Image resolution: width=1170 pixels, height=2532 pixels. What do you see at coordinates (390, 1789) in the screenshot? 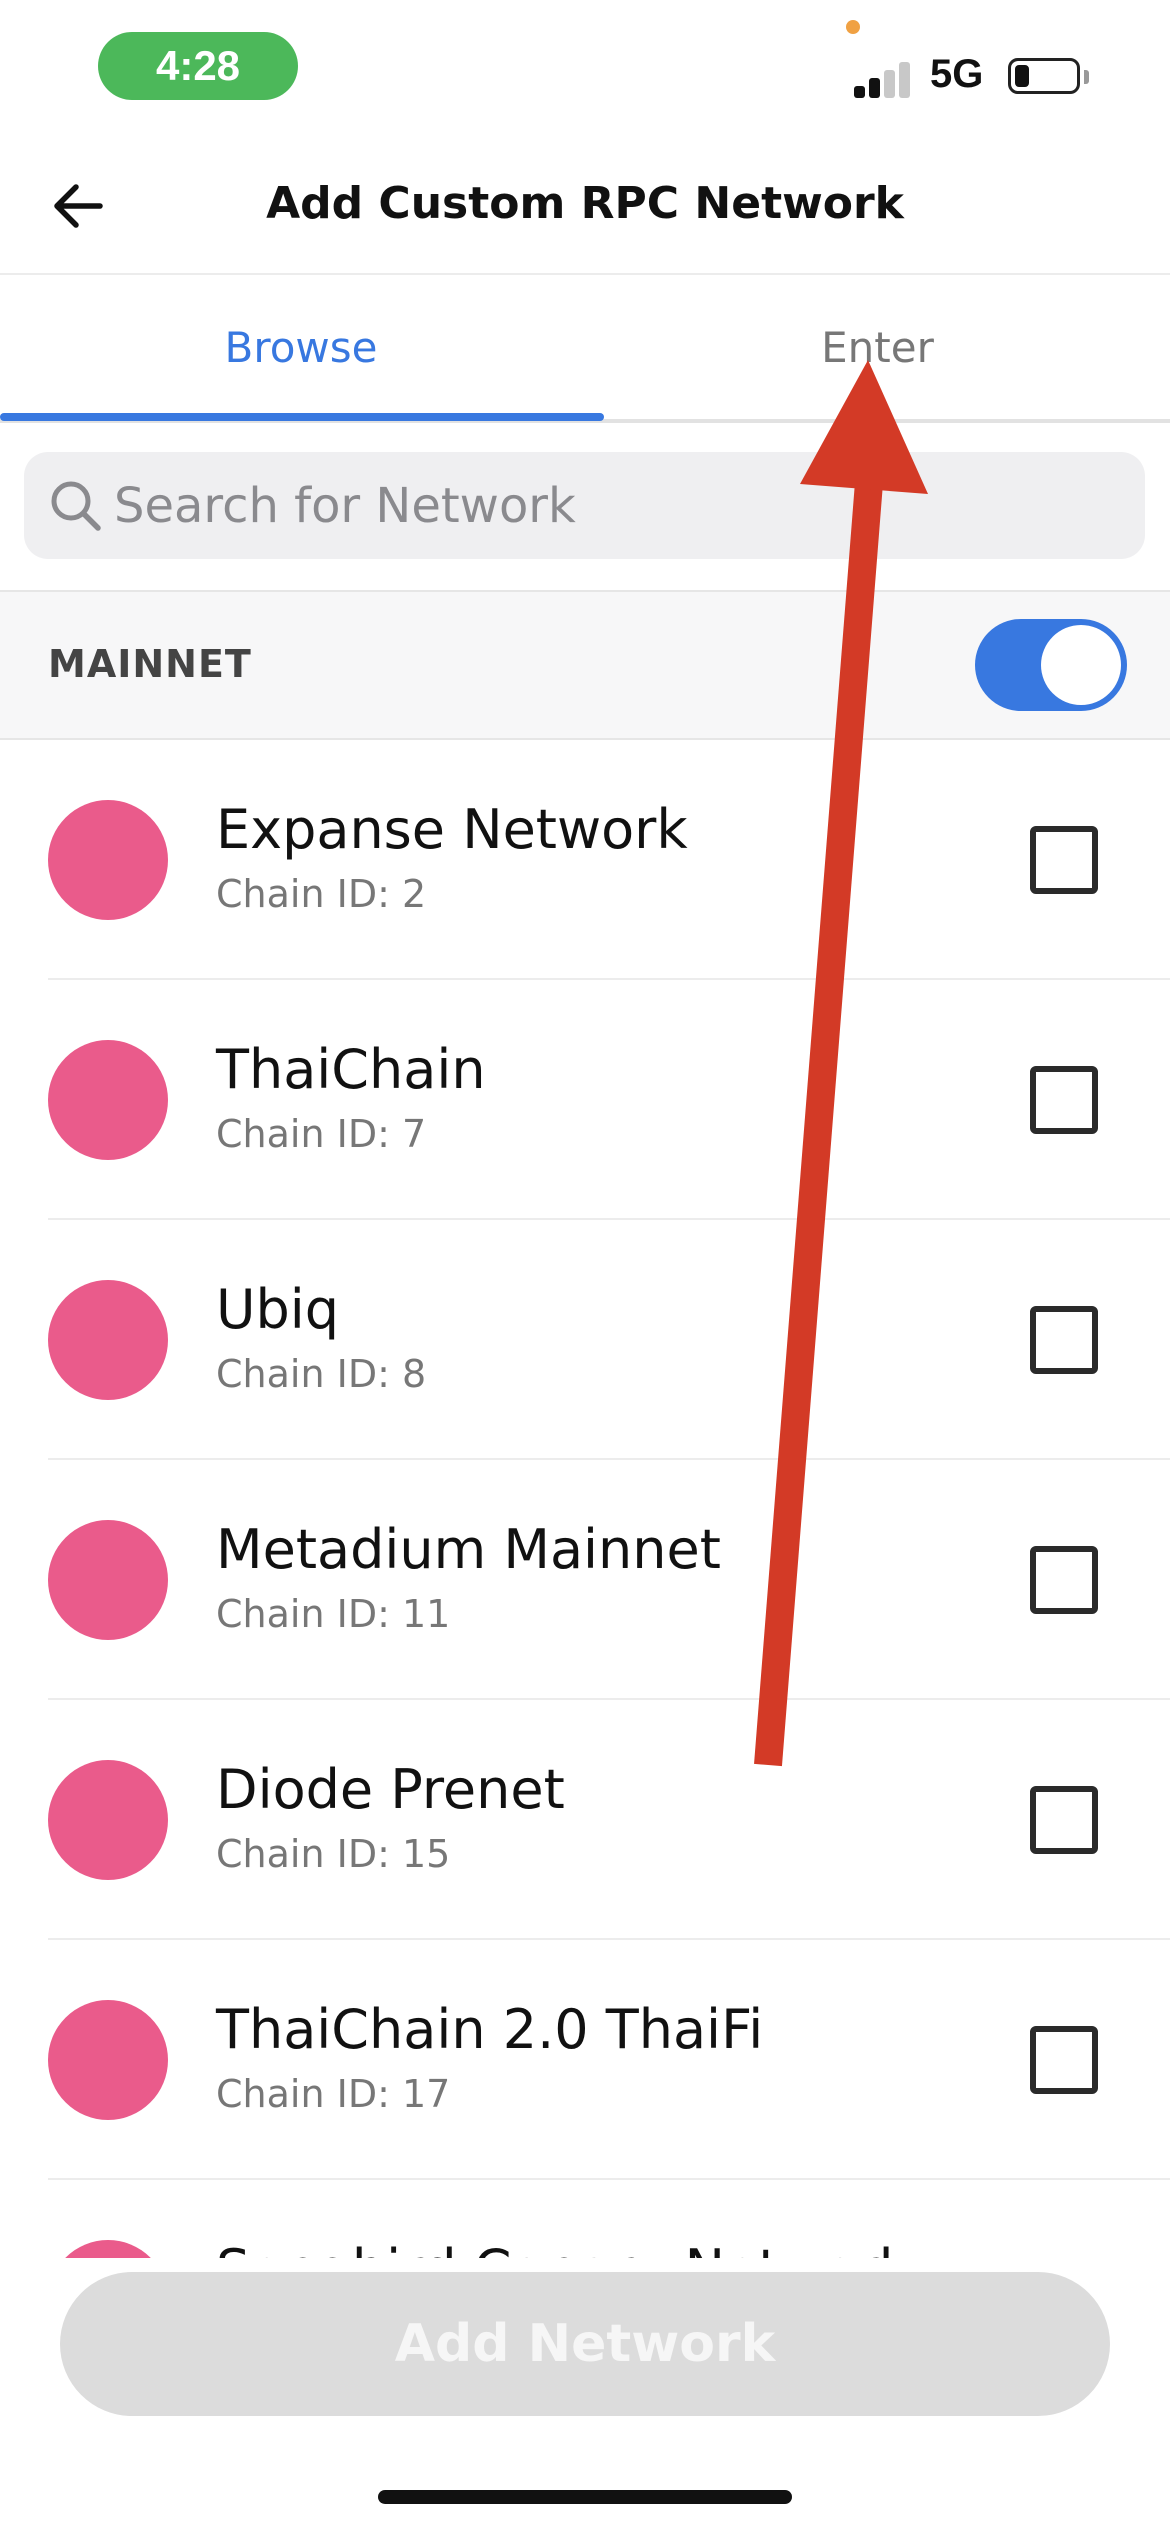
I see `network-name: Diode Prenet` at bounding box center [390, 1789].